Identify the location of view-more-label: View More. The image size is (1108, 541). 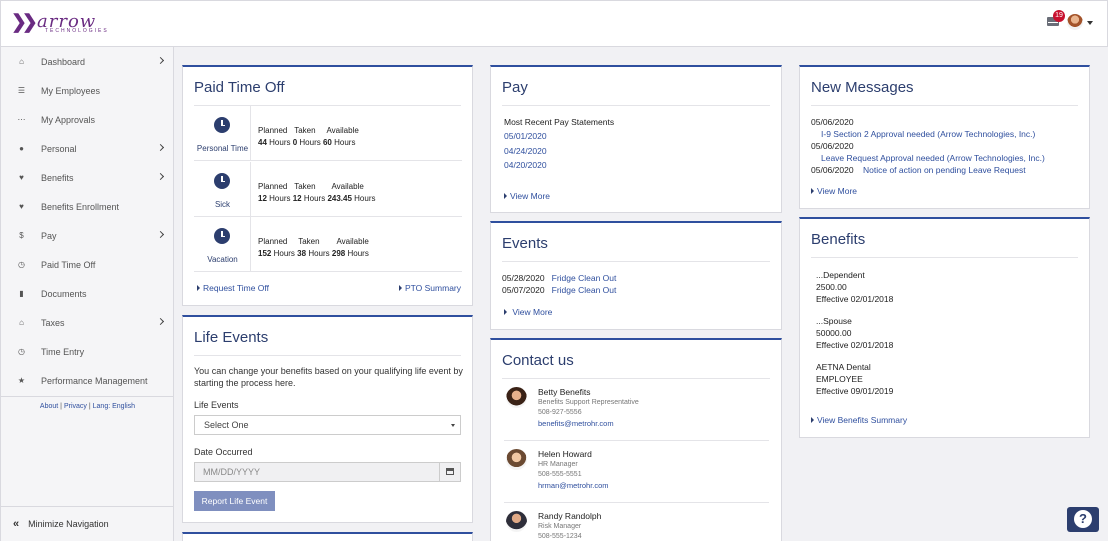
(837, 191).